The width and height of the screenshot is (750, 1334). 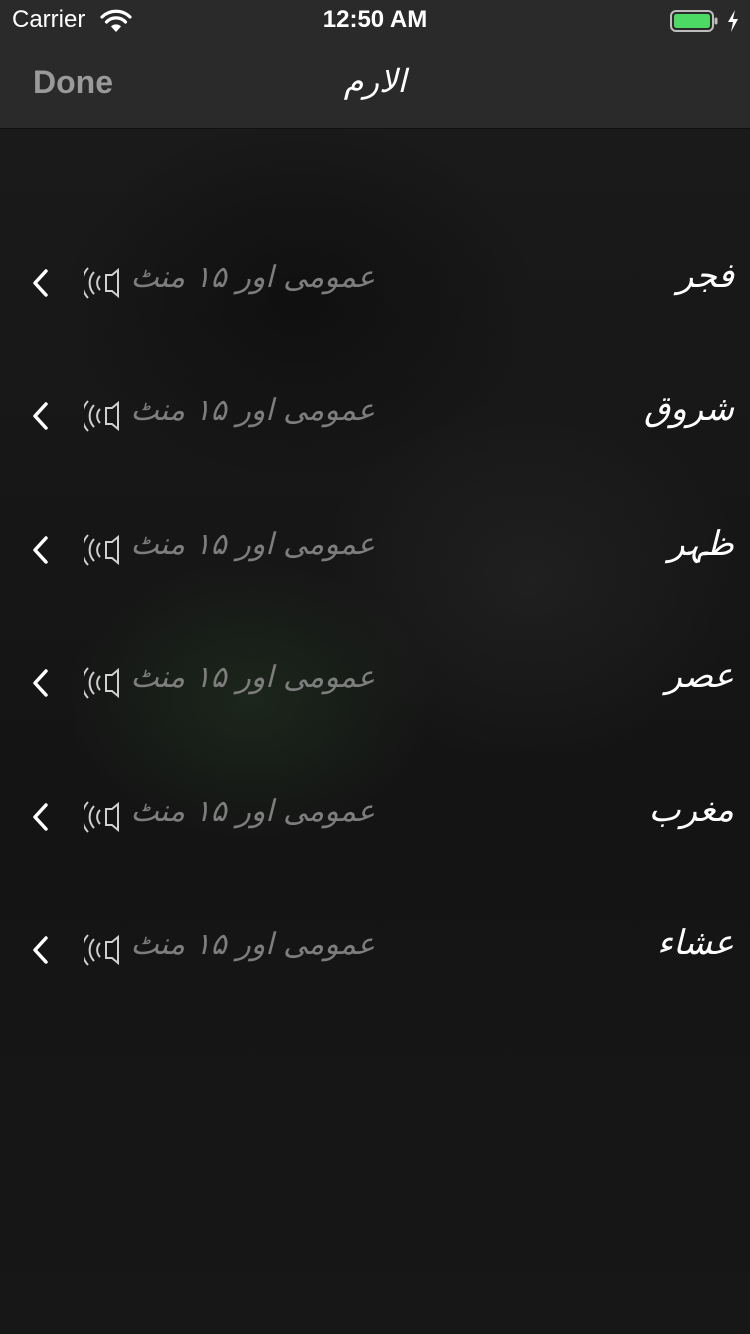 I want to click on status-time: 12:50 AM, so click(x=375, y=19).